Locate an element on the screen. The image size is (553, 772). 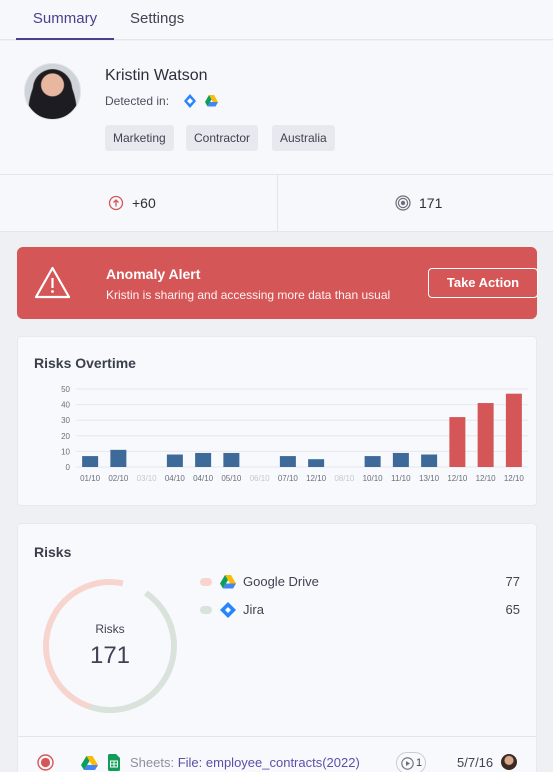
activity-date: 5/7/16 is located at coordinates (475, 762).